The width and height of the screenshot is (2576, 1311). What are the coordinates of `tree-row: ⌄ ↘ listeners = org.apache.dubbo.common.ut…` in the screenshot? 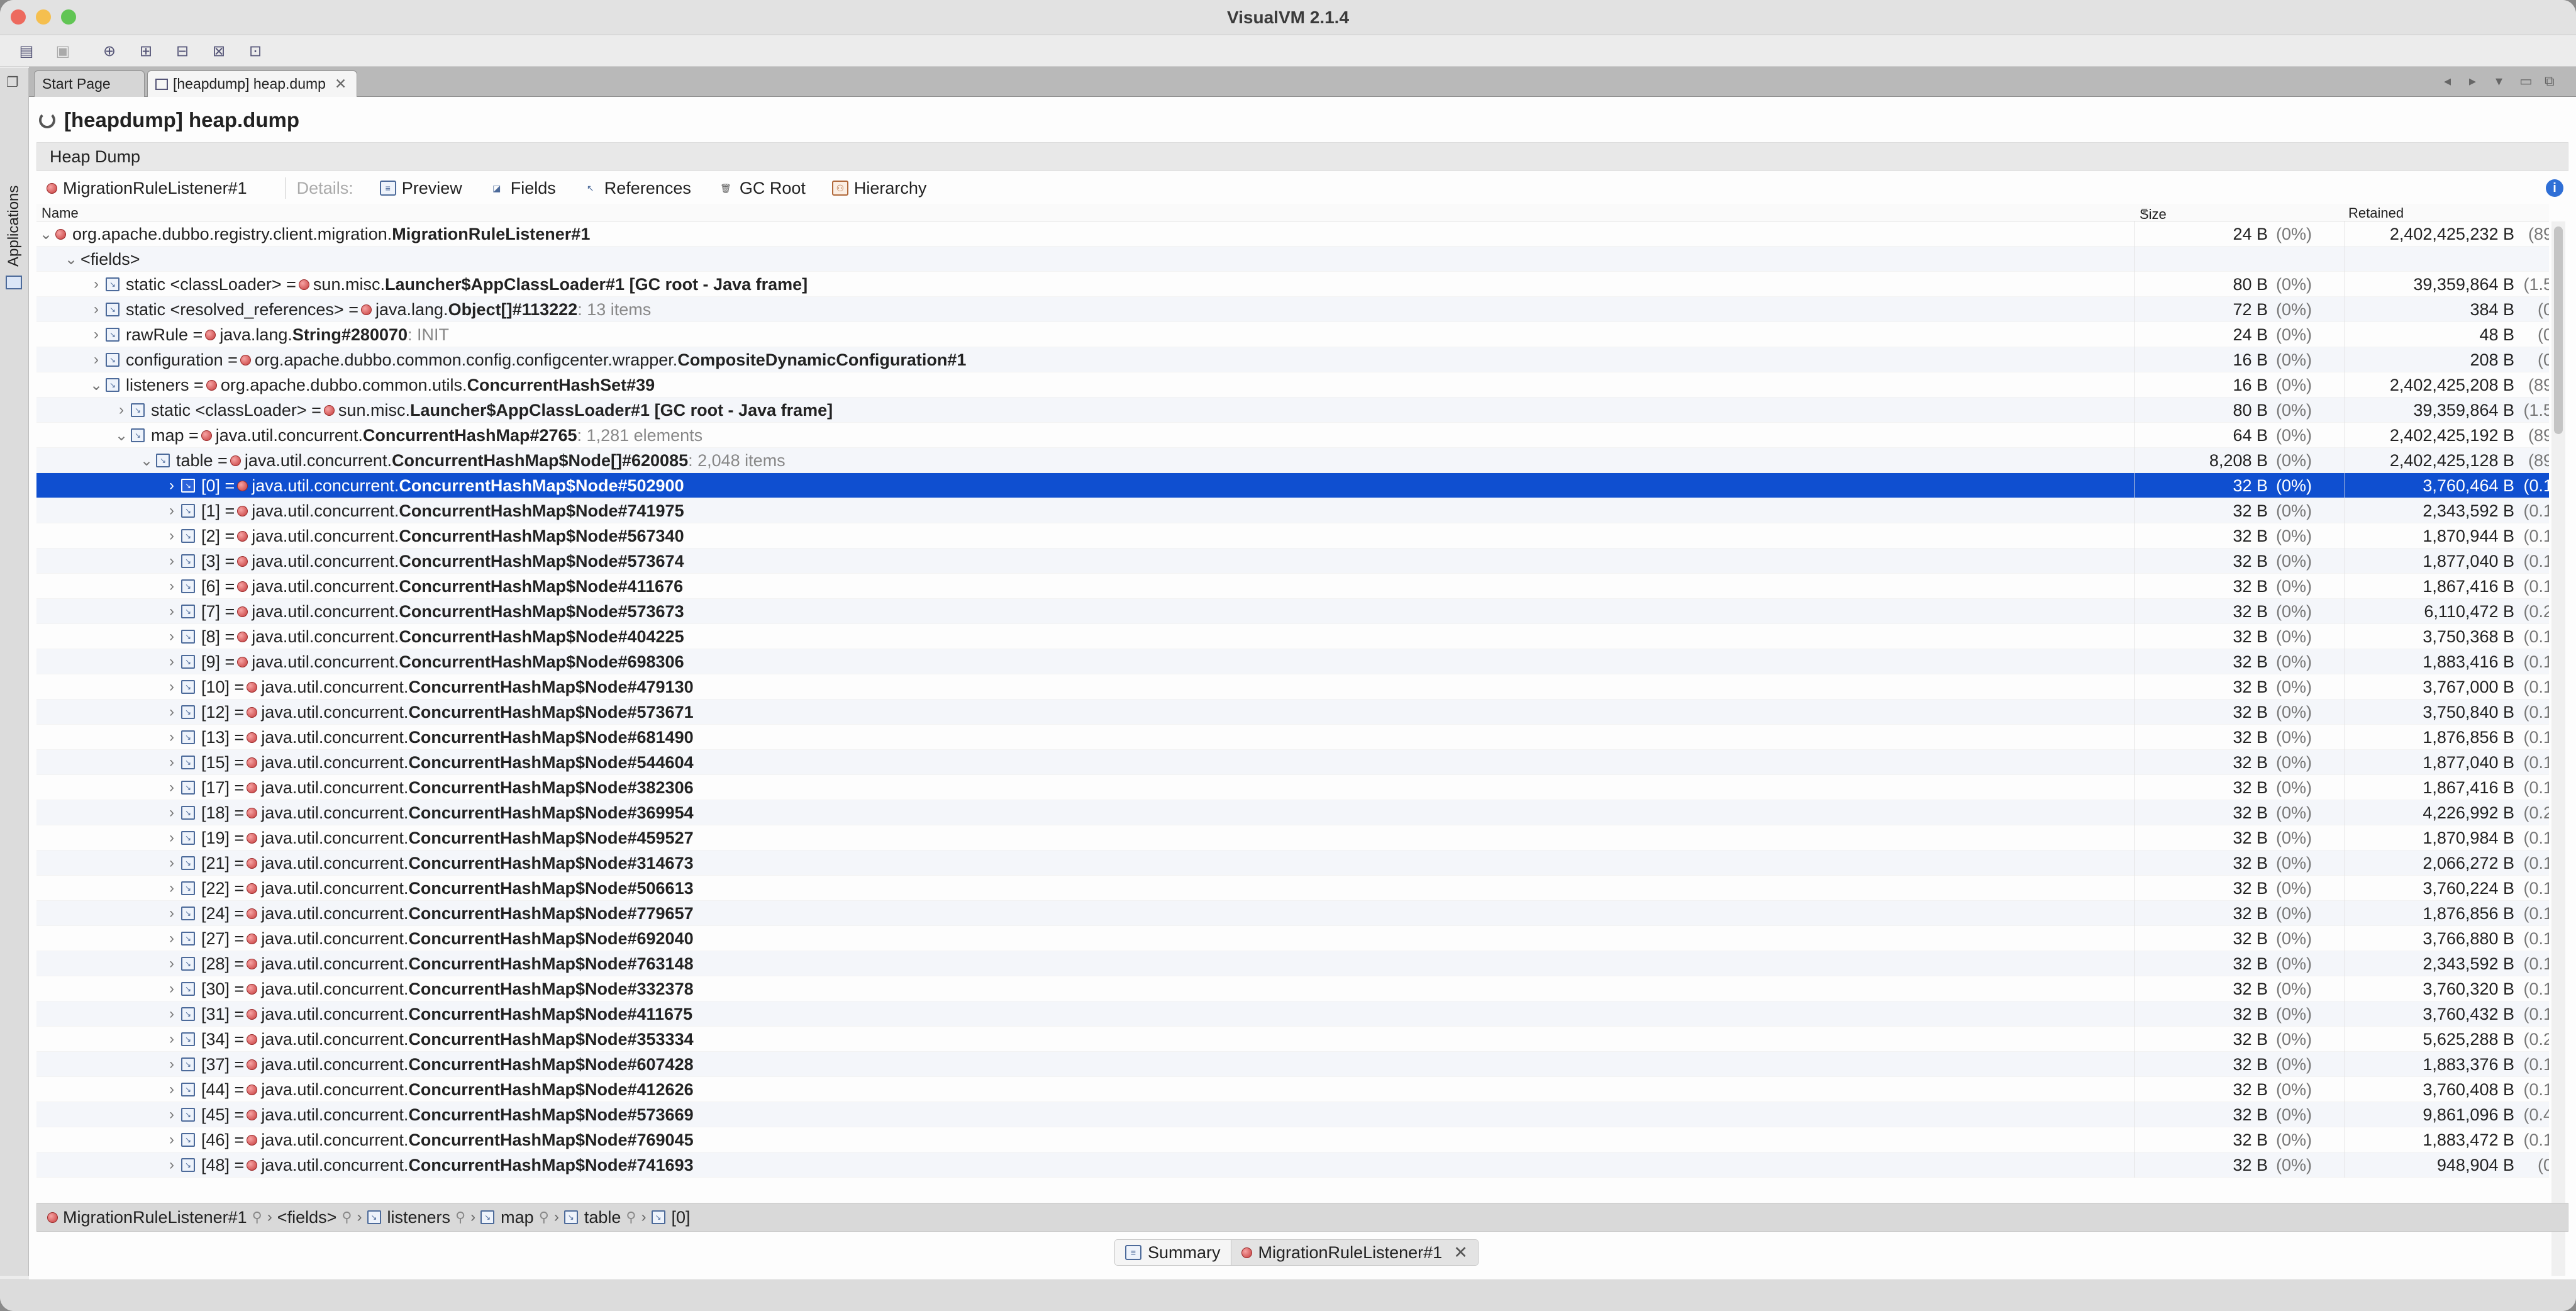 It's located at (1292, 385).